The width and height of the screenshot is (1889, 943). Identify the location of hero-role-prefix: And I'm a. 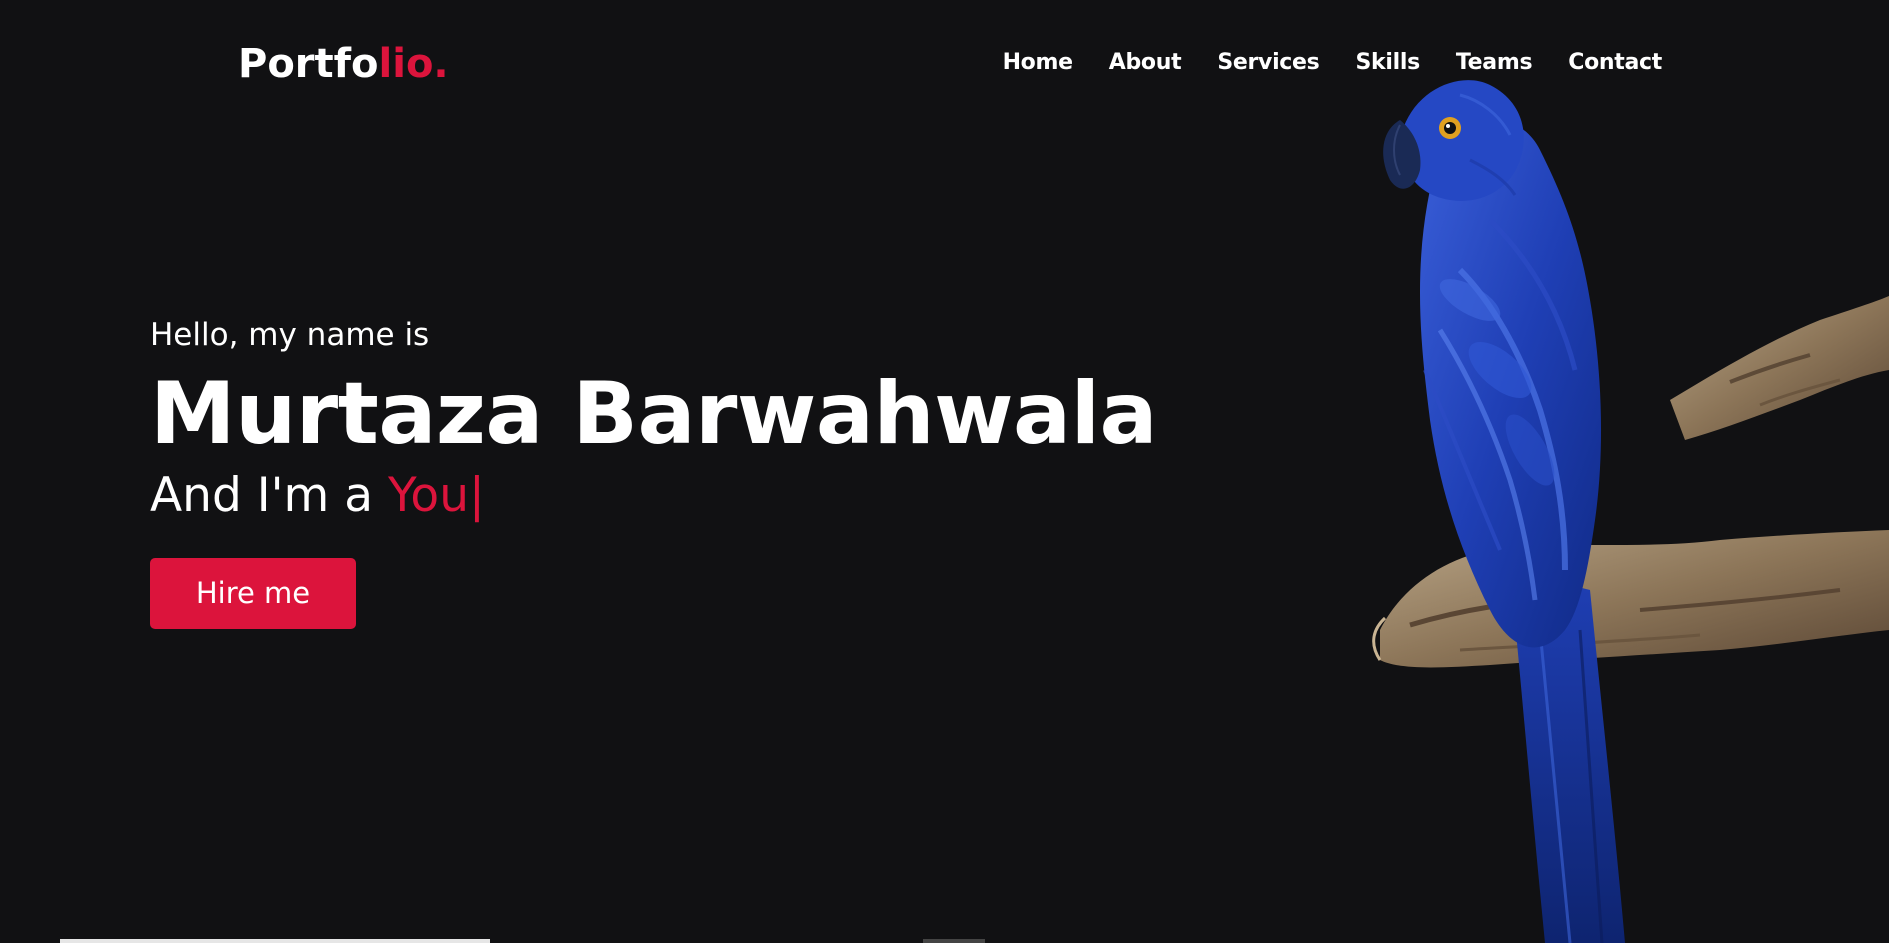
(269, 495).